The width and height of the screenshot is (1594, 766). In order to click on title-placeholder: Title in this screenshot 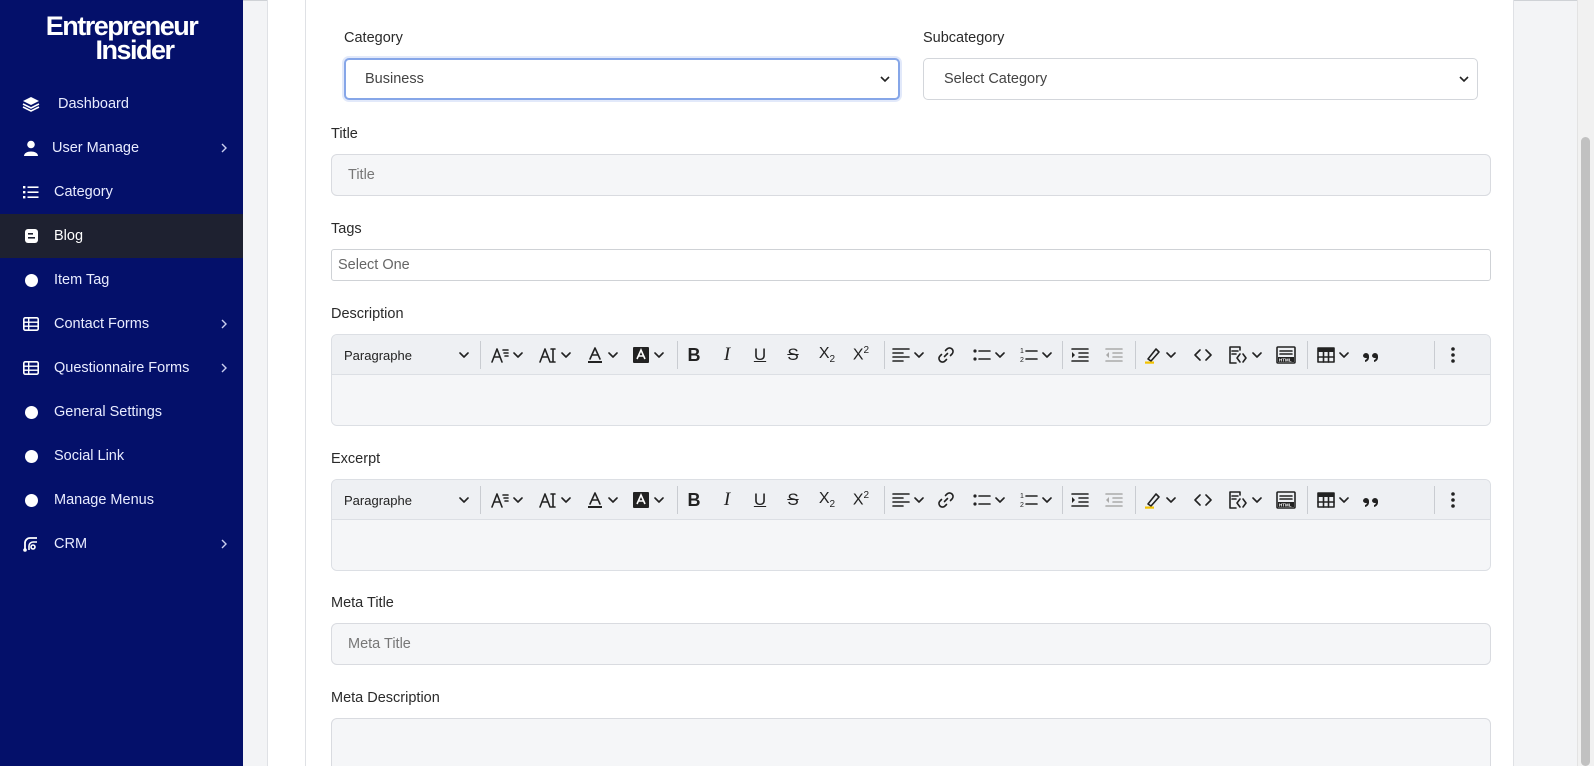, I will do `click(361, 175)`.